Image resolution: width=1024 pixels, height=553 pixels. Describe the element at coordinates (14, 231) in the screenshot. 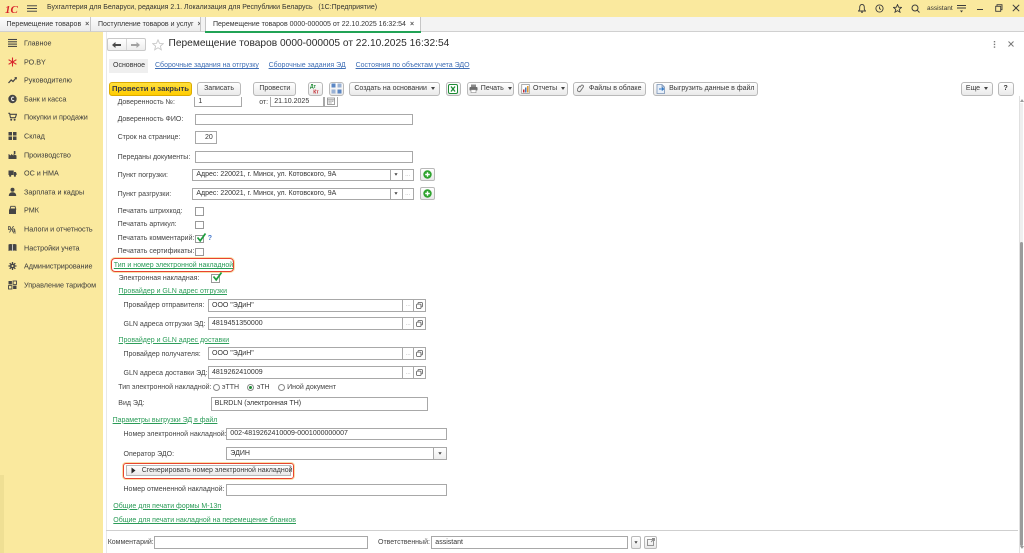

I see `svg-text: а` at that location.